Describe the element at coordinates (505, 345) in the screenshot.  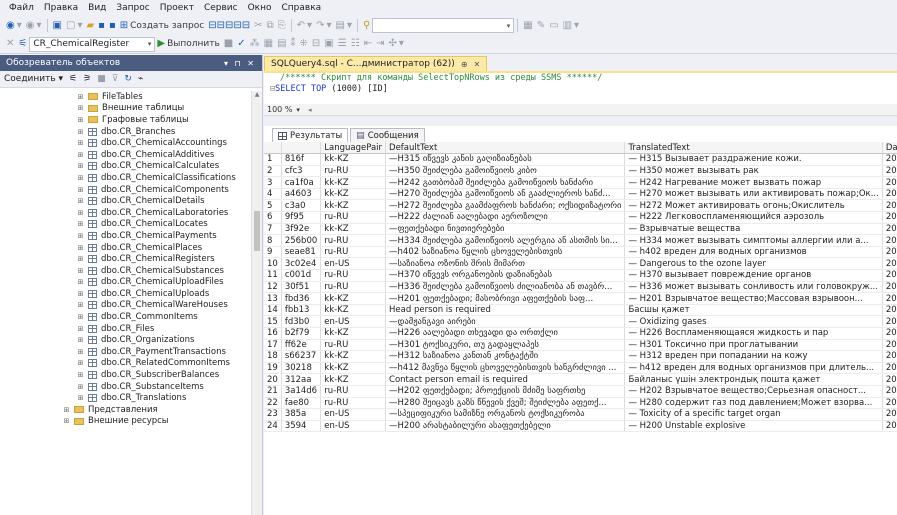
I see `table-cell: —H301 ტოქსიკური, თუ გადაყლაპეს` at that location.